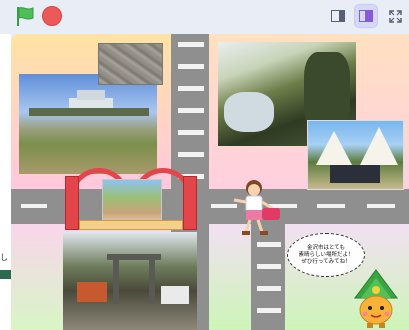 The width and height of the screenshot is (409, 330). What do you see at coordinates (25, 16) in the screenshot?
I see `green-flag-icon` at bounding box center [25, 16].